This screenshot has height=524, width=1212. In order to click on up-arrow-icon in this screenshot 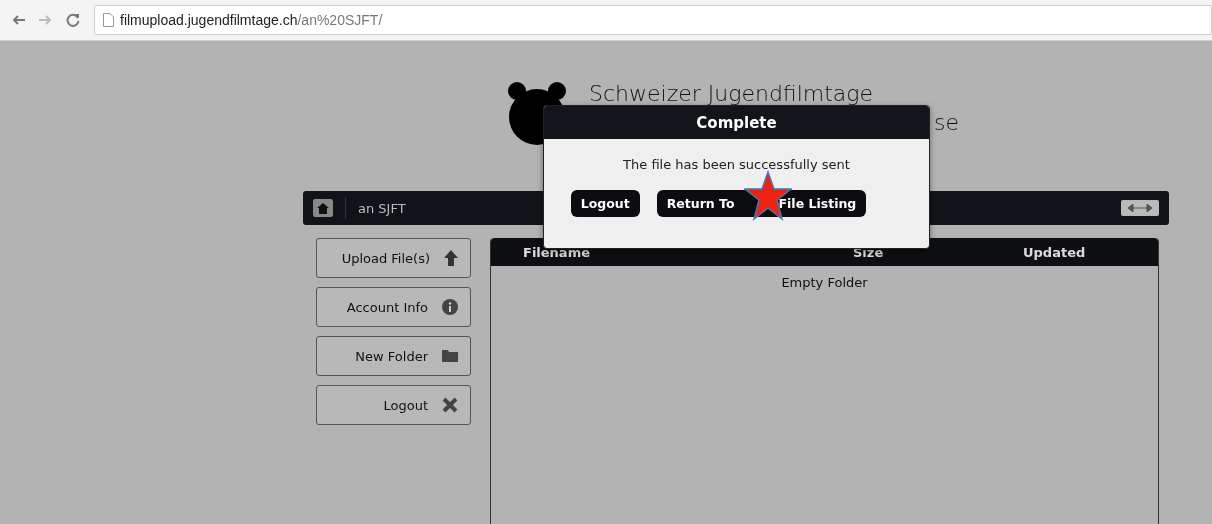, I will do `click(451, 258)`.